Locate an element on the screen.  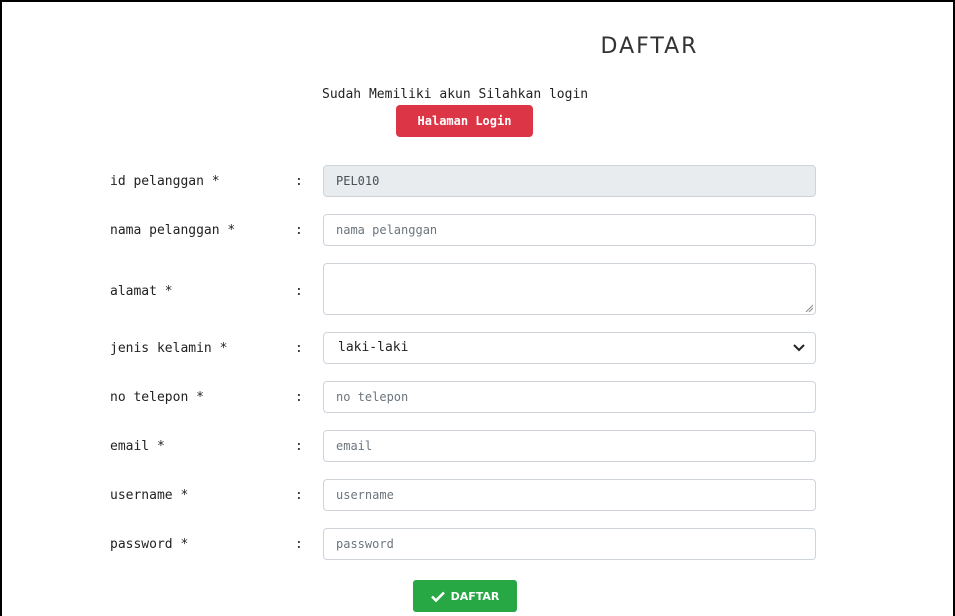
nama-pelanggan-input is located at coordinates (569, 230).